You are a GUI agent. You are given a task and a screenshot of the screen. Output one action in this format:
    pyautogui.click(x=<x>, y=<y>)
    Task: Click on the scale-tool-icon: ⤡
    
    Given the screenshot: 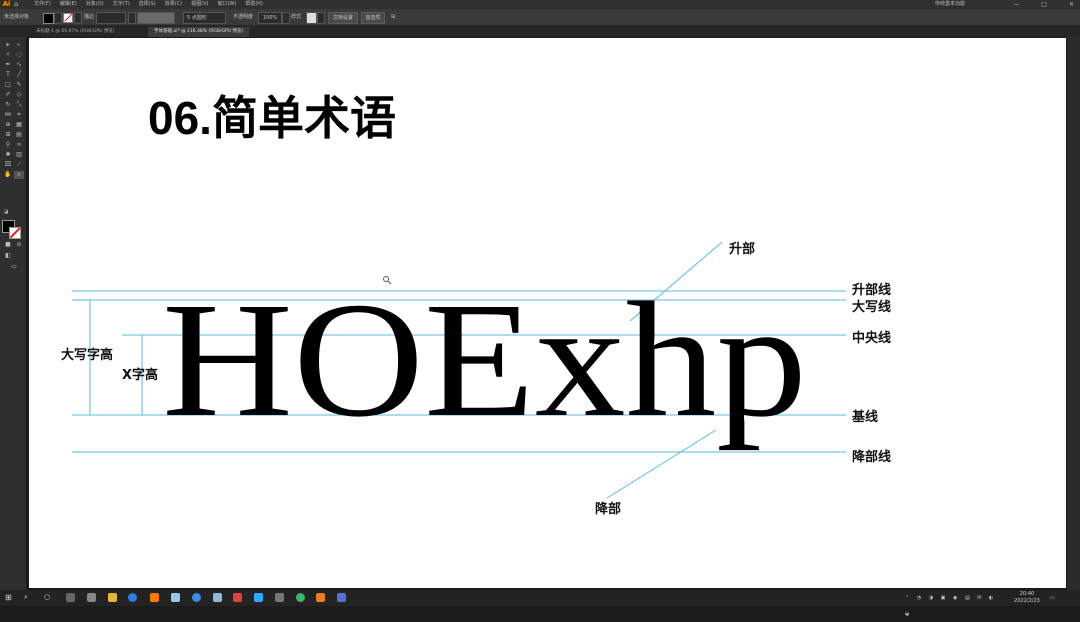 What is the action you would take?
    pyautogui.click(x=19, y=105)
    